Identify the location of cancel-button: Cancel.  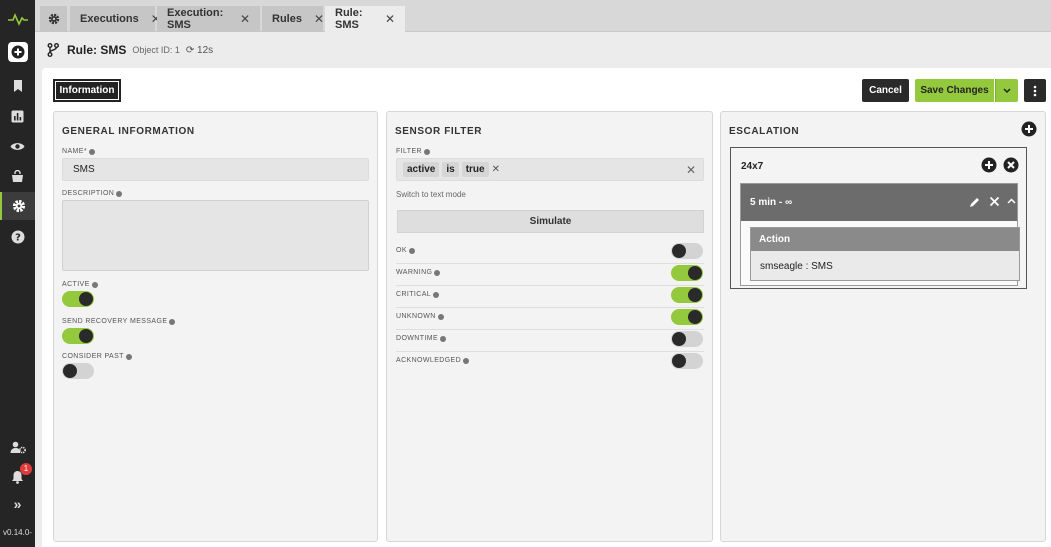
(885, 90).